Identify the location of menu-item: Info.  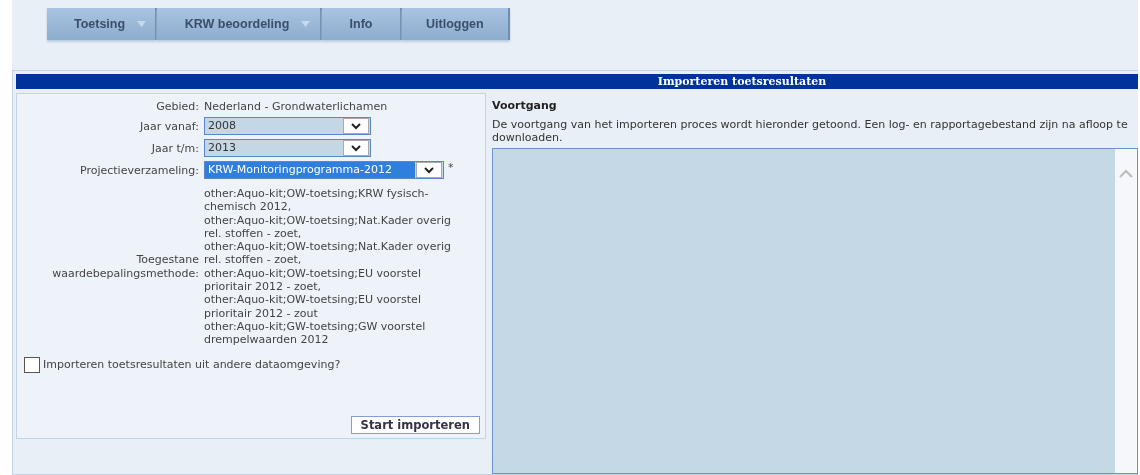
(362, 24).